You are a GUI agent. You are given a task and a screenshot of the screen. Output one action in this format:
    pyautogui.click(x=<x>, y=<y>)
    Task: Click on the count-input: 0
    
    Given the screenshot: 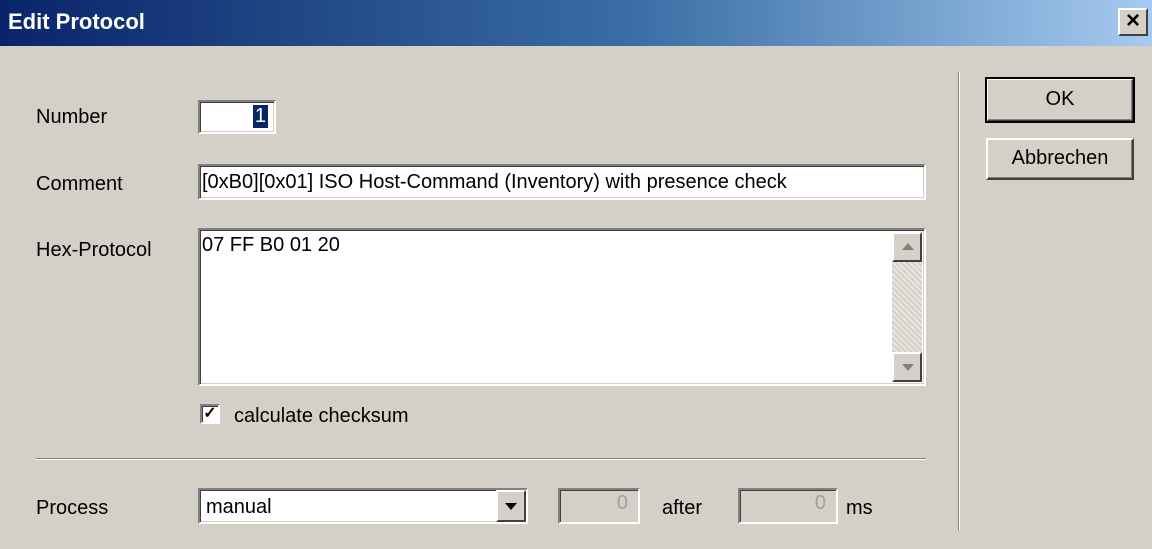 What is the action you would take?
    pyautogui.click(x=599, y=506)
    